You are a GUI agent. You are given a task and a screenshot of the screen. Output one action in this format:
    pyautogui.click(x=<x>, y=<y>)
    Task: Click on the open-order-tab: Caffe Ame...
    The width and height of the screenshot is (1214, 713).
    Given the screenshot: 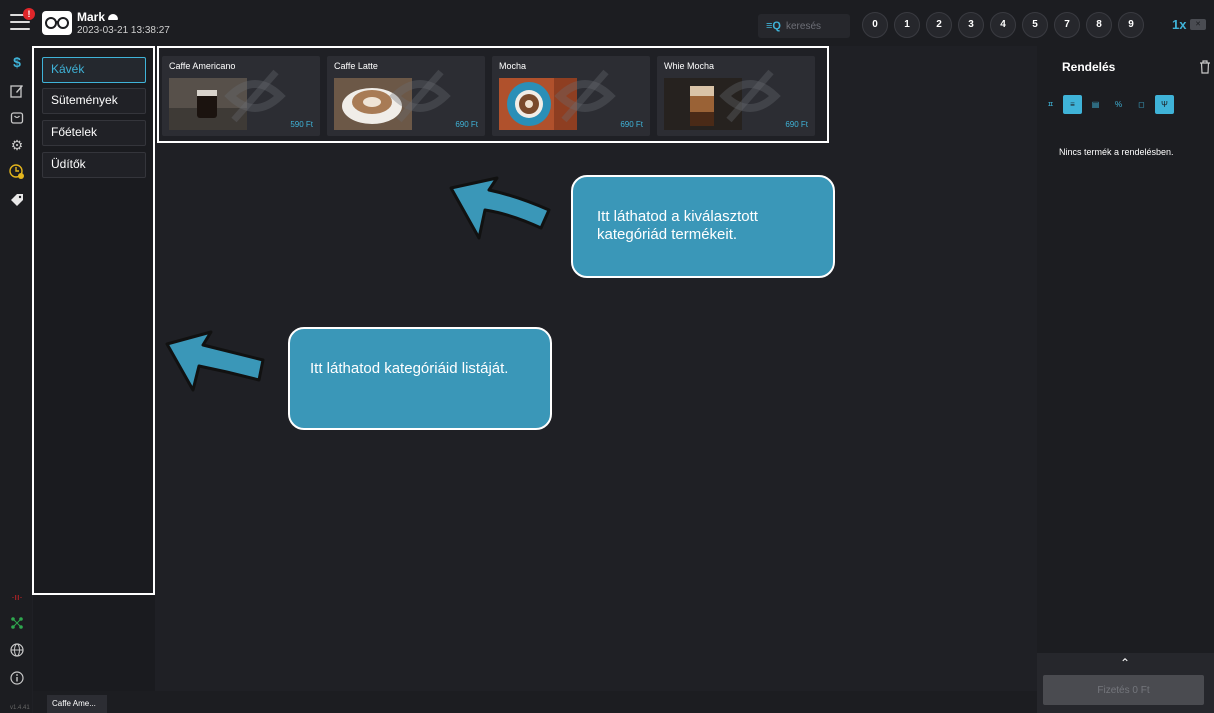 What is the action you would take?
    pyautogui.click(x=77, y=704)
    